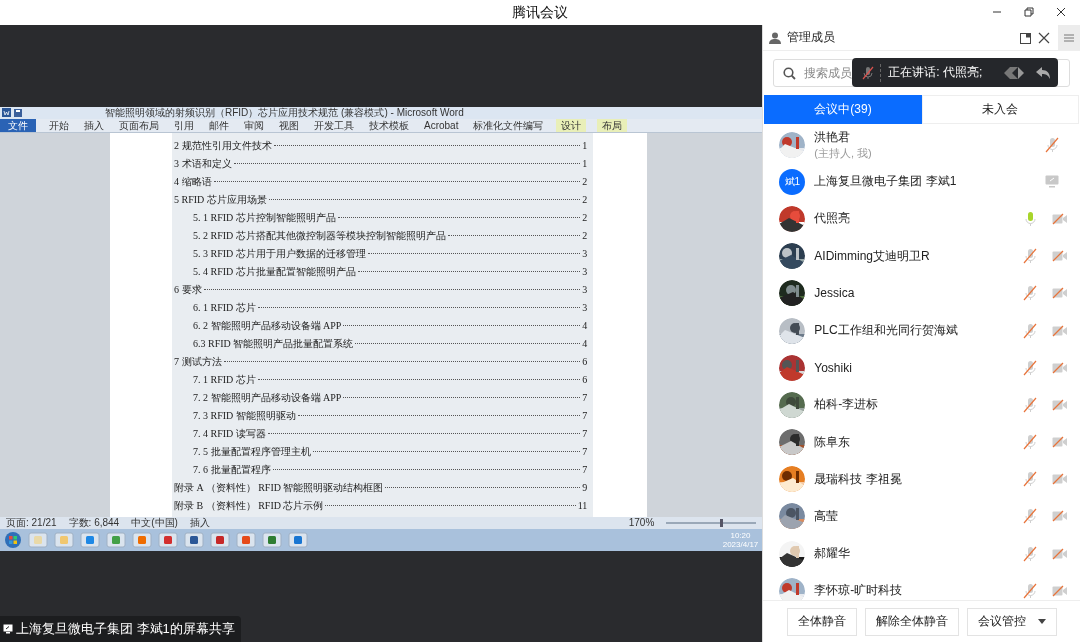 This screenshot has height=642, width=1080. I want to click on toc-entry: 6.3 RFID 智能照明产品批量配置系统, so click(273, 343).